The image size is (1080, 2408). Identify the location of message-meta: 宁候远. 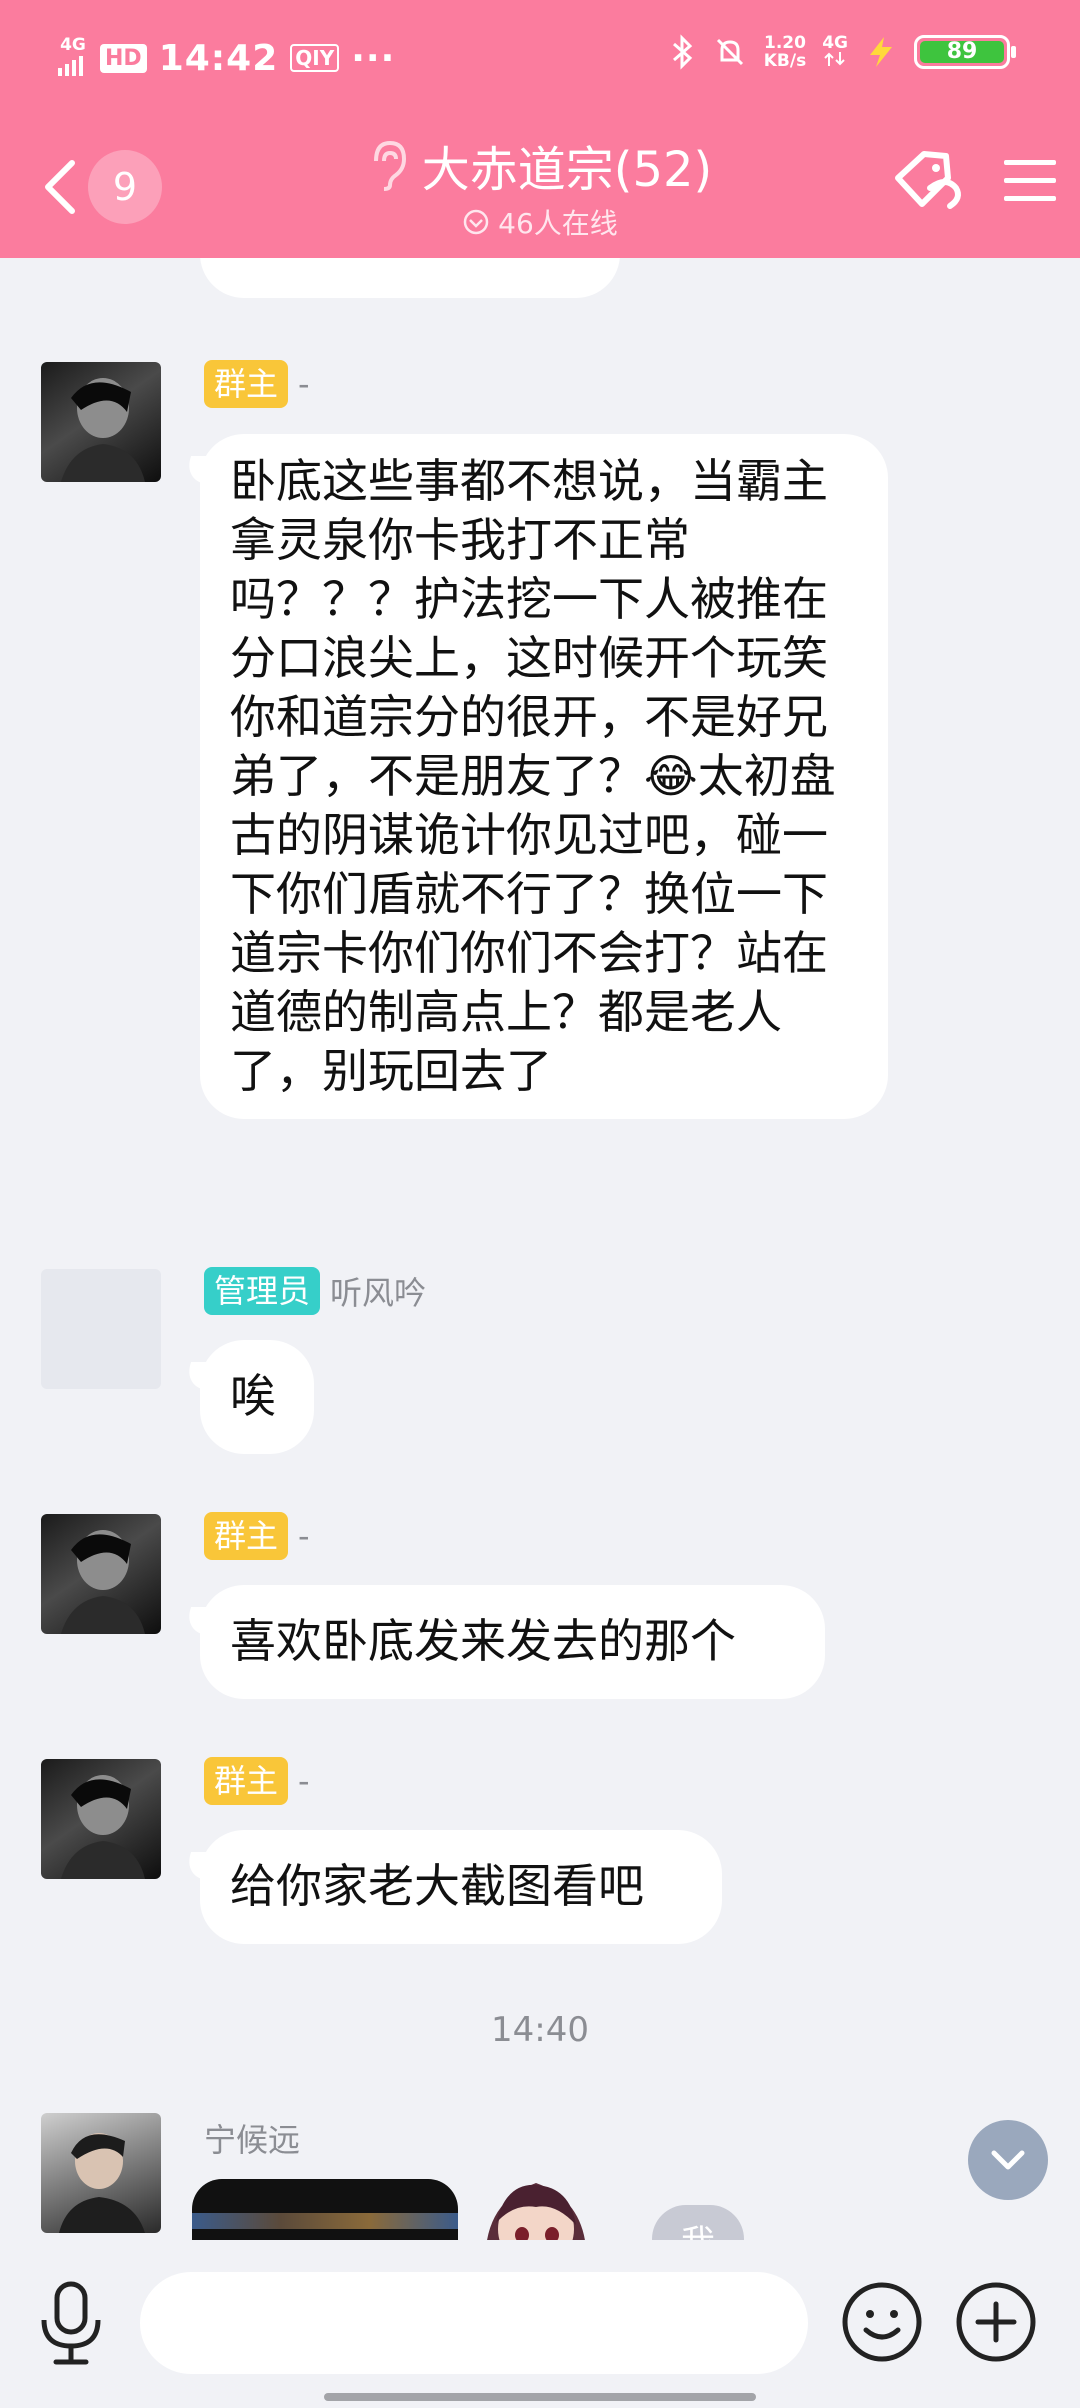
(252, 2138).